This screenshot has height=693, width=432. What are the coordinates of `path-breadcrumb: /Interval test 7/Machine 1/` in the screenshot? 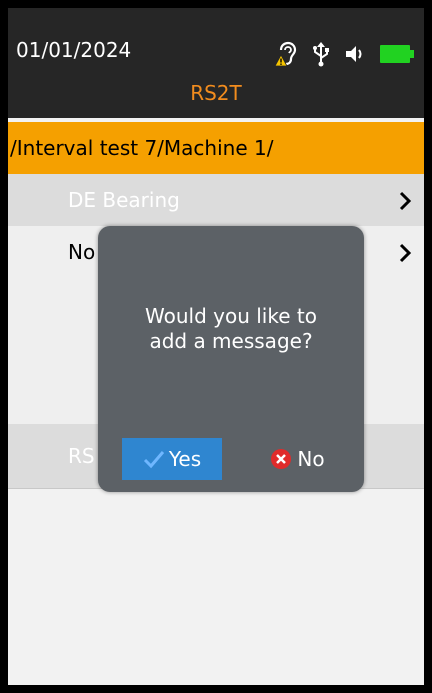 It's located at (216, 148).